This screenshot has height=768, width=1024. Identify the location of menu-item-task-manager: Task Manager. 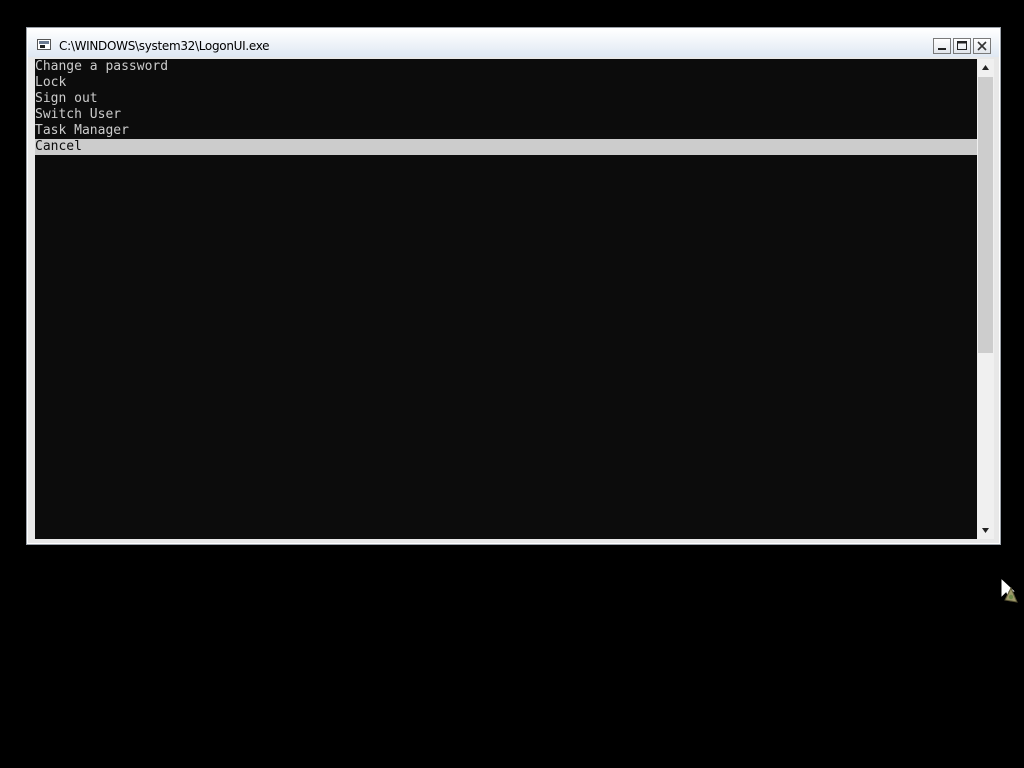
(506, 131).